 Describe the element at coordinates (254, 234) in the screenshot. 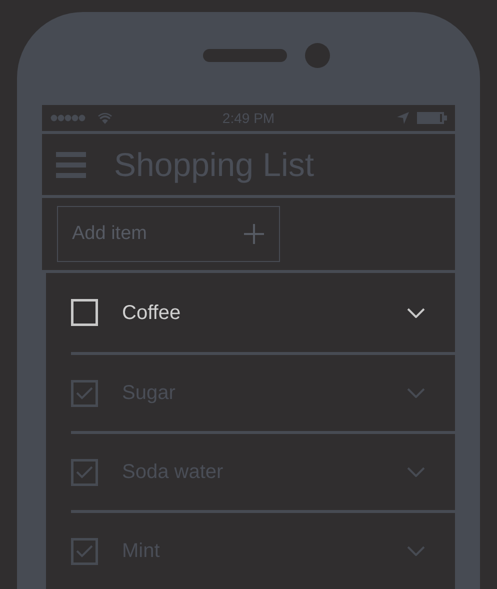

I see `plus-icon` at that location.